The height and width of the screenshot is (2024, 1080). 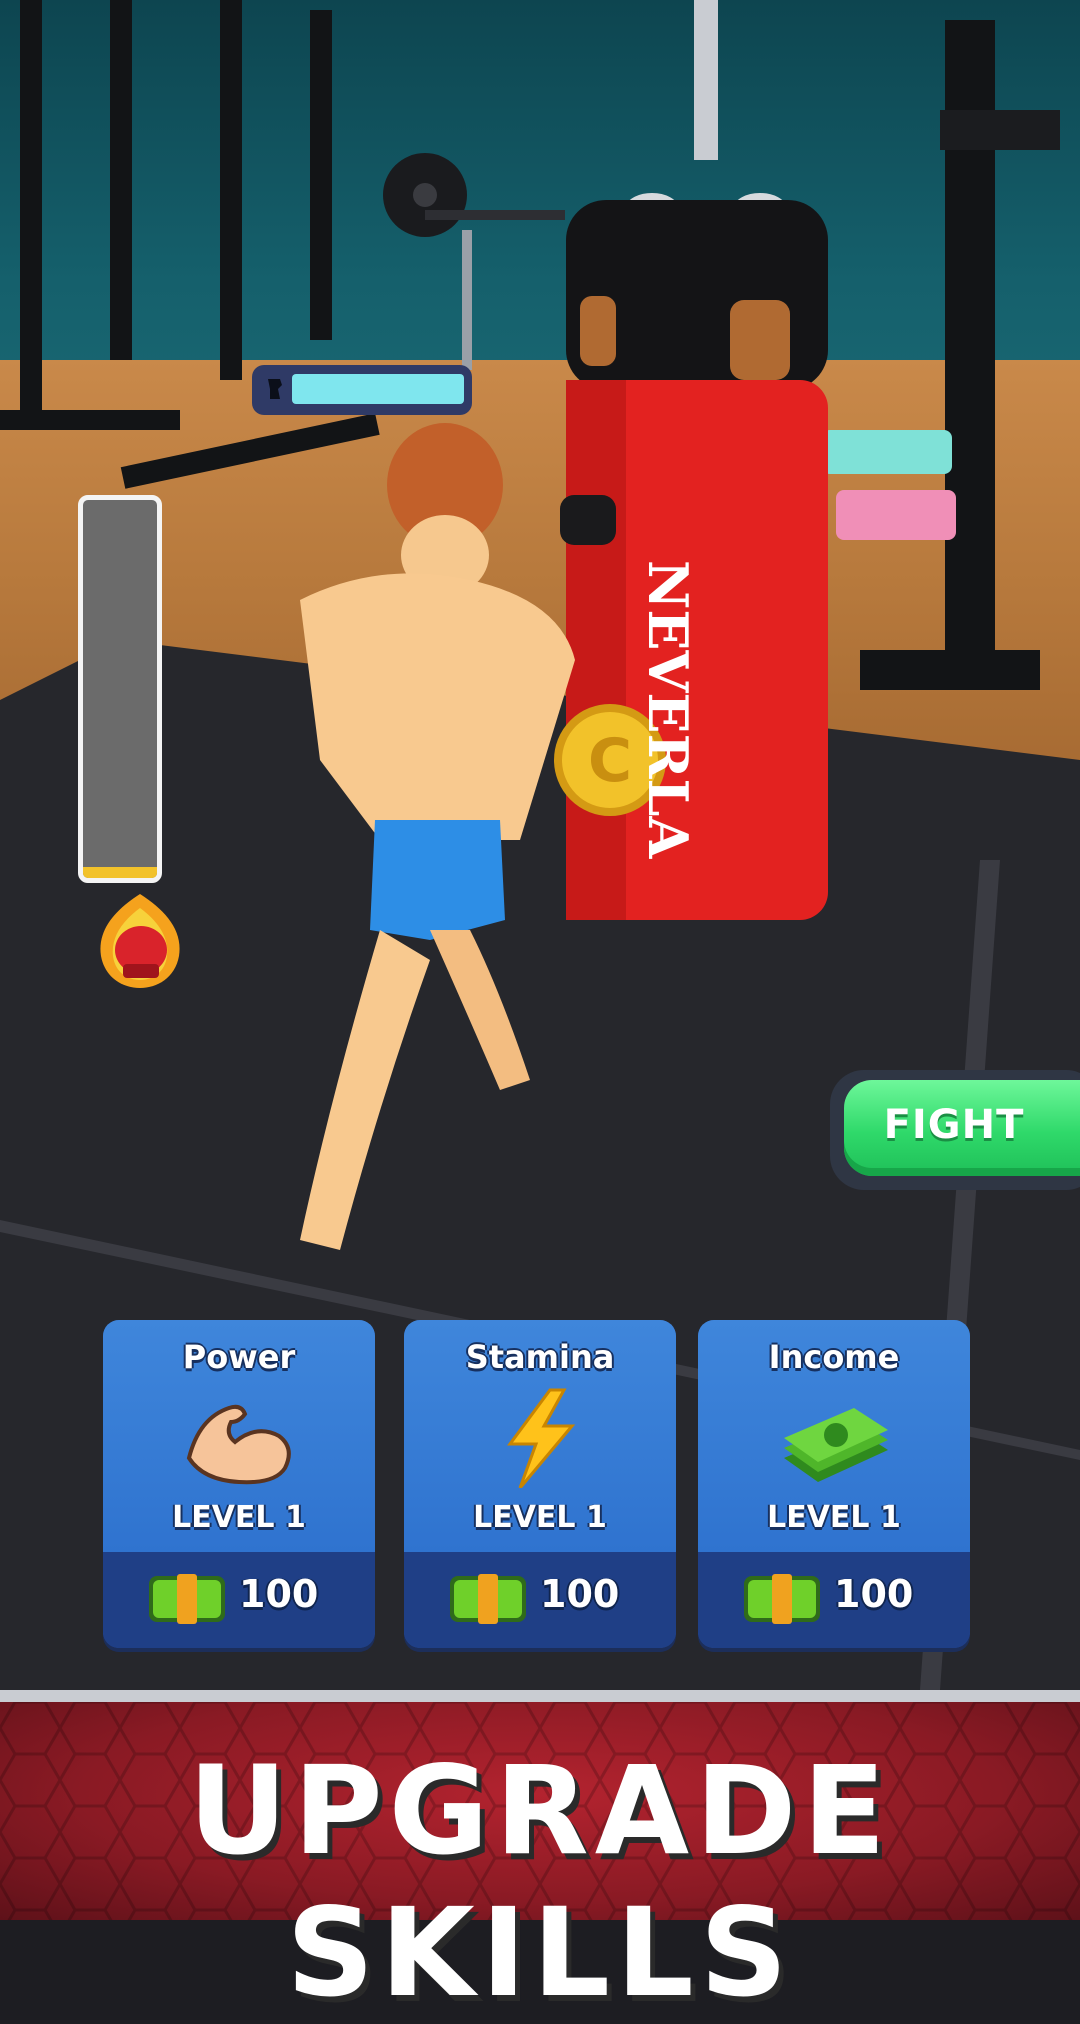 What do you see at coordinates (834, 1484) in the screenshot?
I see `upgrade-card-income: Income LEVEL 1 100` at bounding box center [834, 1484].